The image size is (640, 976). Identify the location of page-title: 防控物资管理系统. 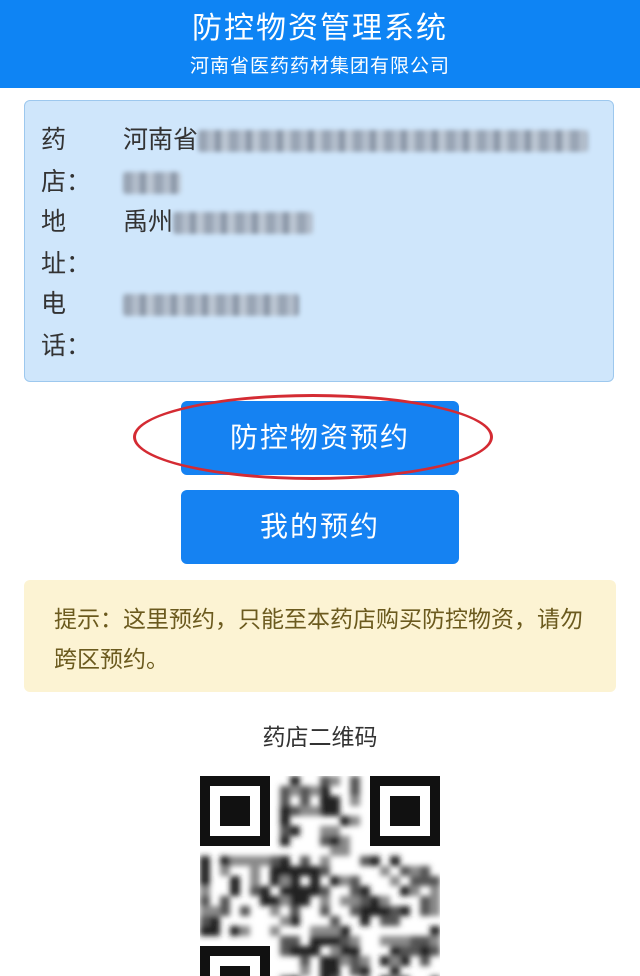
(320, 28).